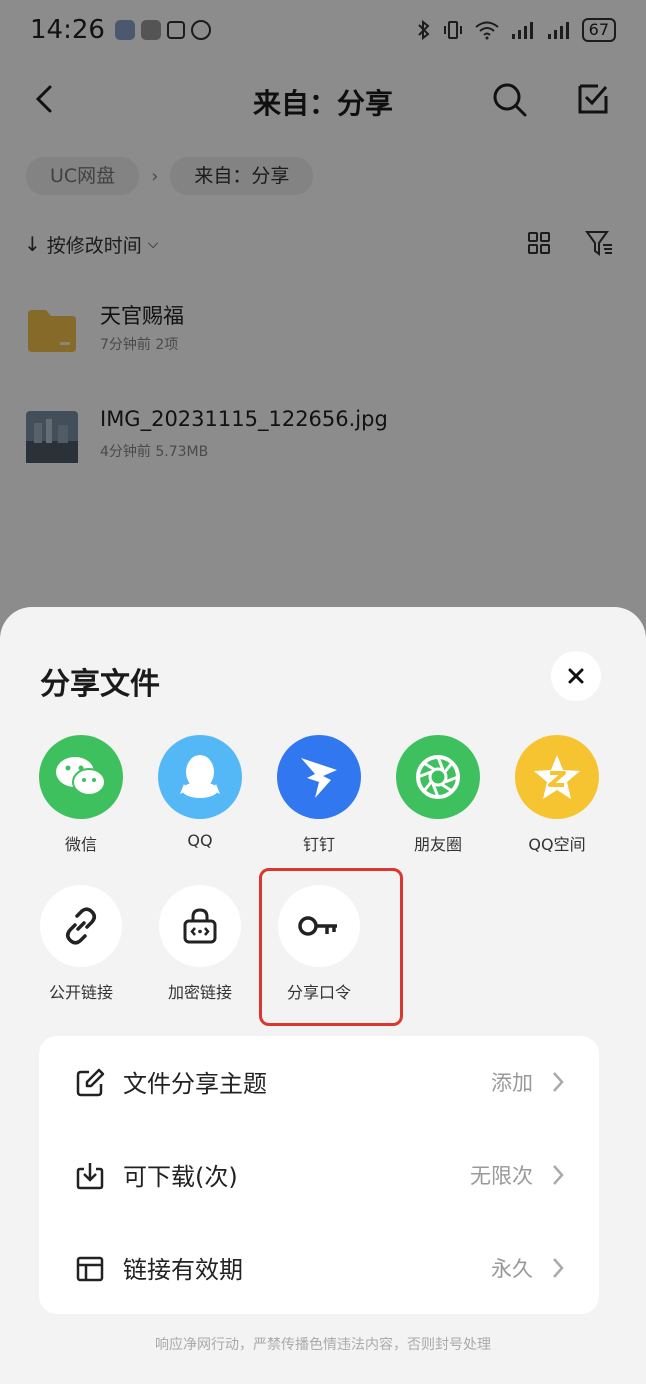  Describe the element at coordinates (200, 777) in the screenshot. I see `qq-icon` at that location.